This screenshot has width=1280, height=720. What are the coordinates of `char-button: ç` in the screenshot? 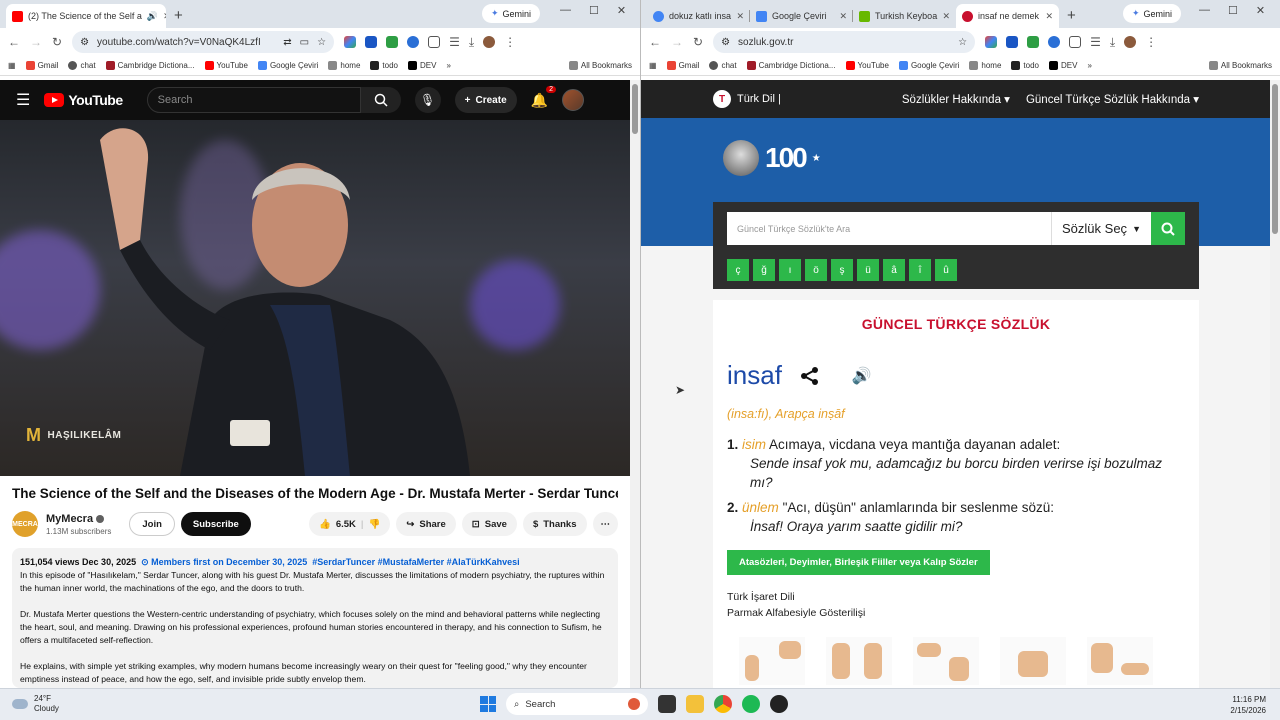 It's located at (738, 270).